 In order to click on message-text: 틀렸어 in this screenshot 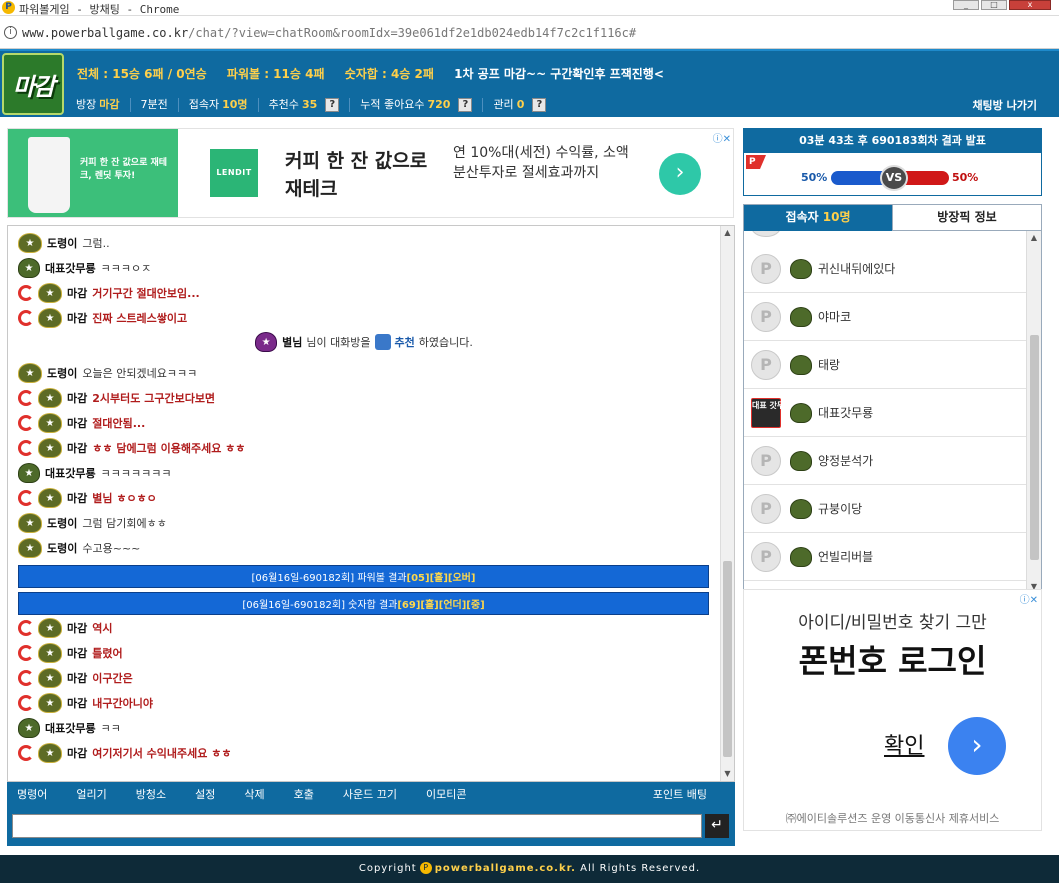, I will do `click(107, 653)`.